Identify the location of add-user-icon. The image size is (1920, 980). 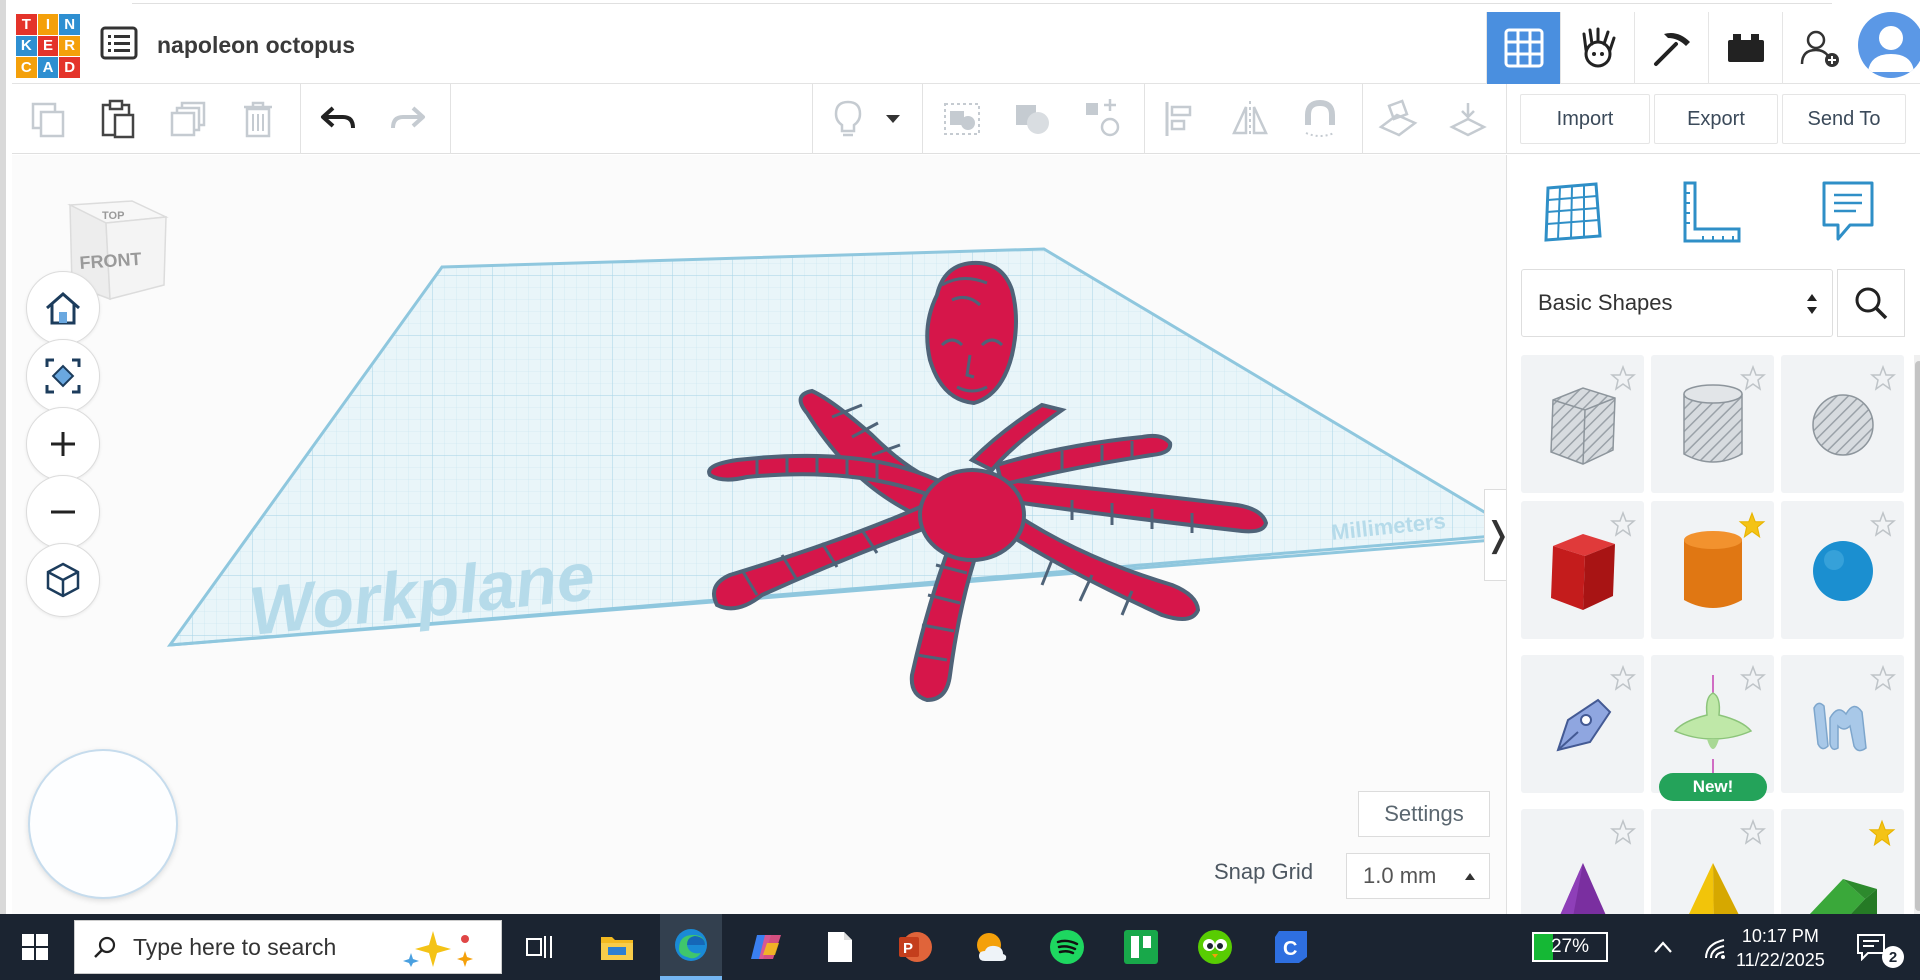
(1819, 48).